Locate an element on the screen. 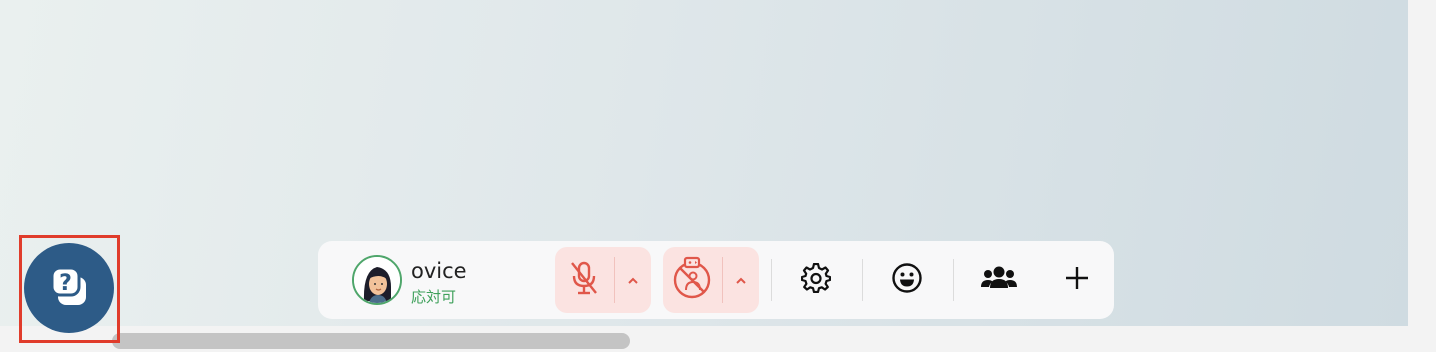 The image size is (1436, 352). members-button is located at coordinates (999, 280).